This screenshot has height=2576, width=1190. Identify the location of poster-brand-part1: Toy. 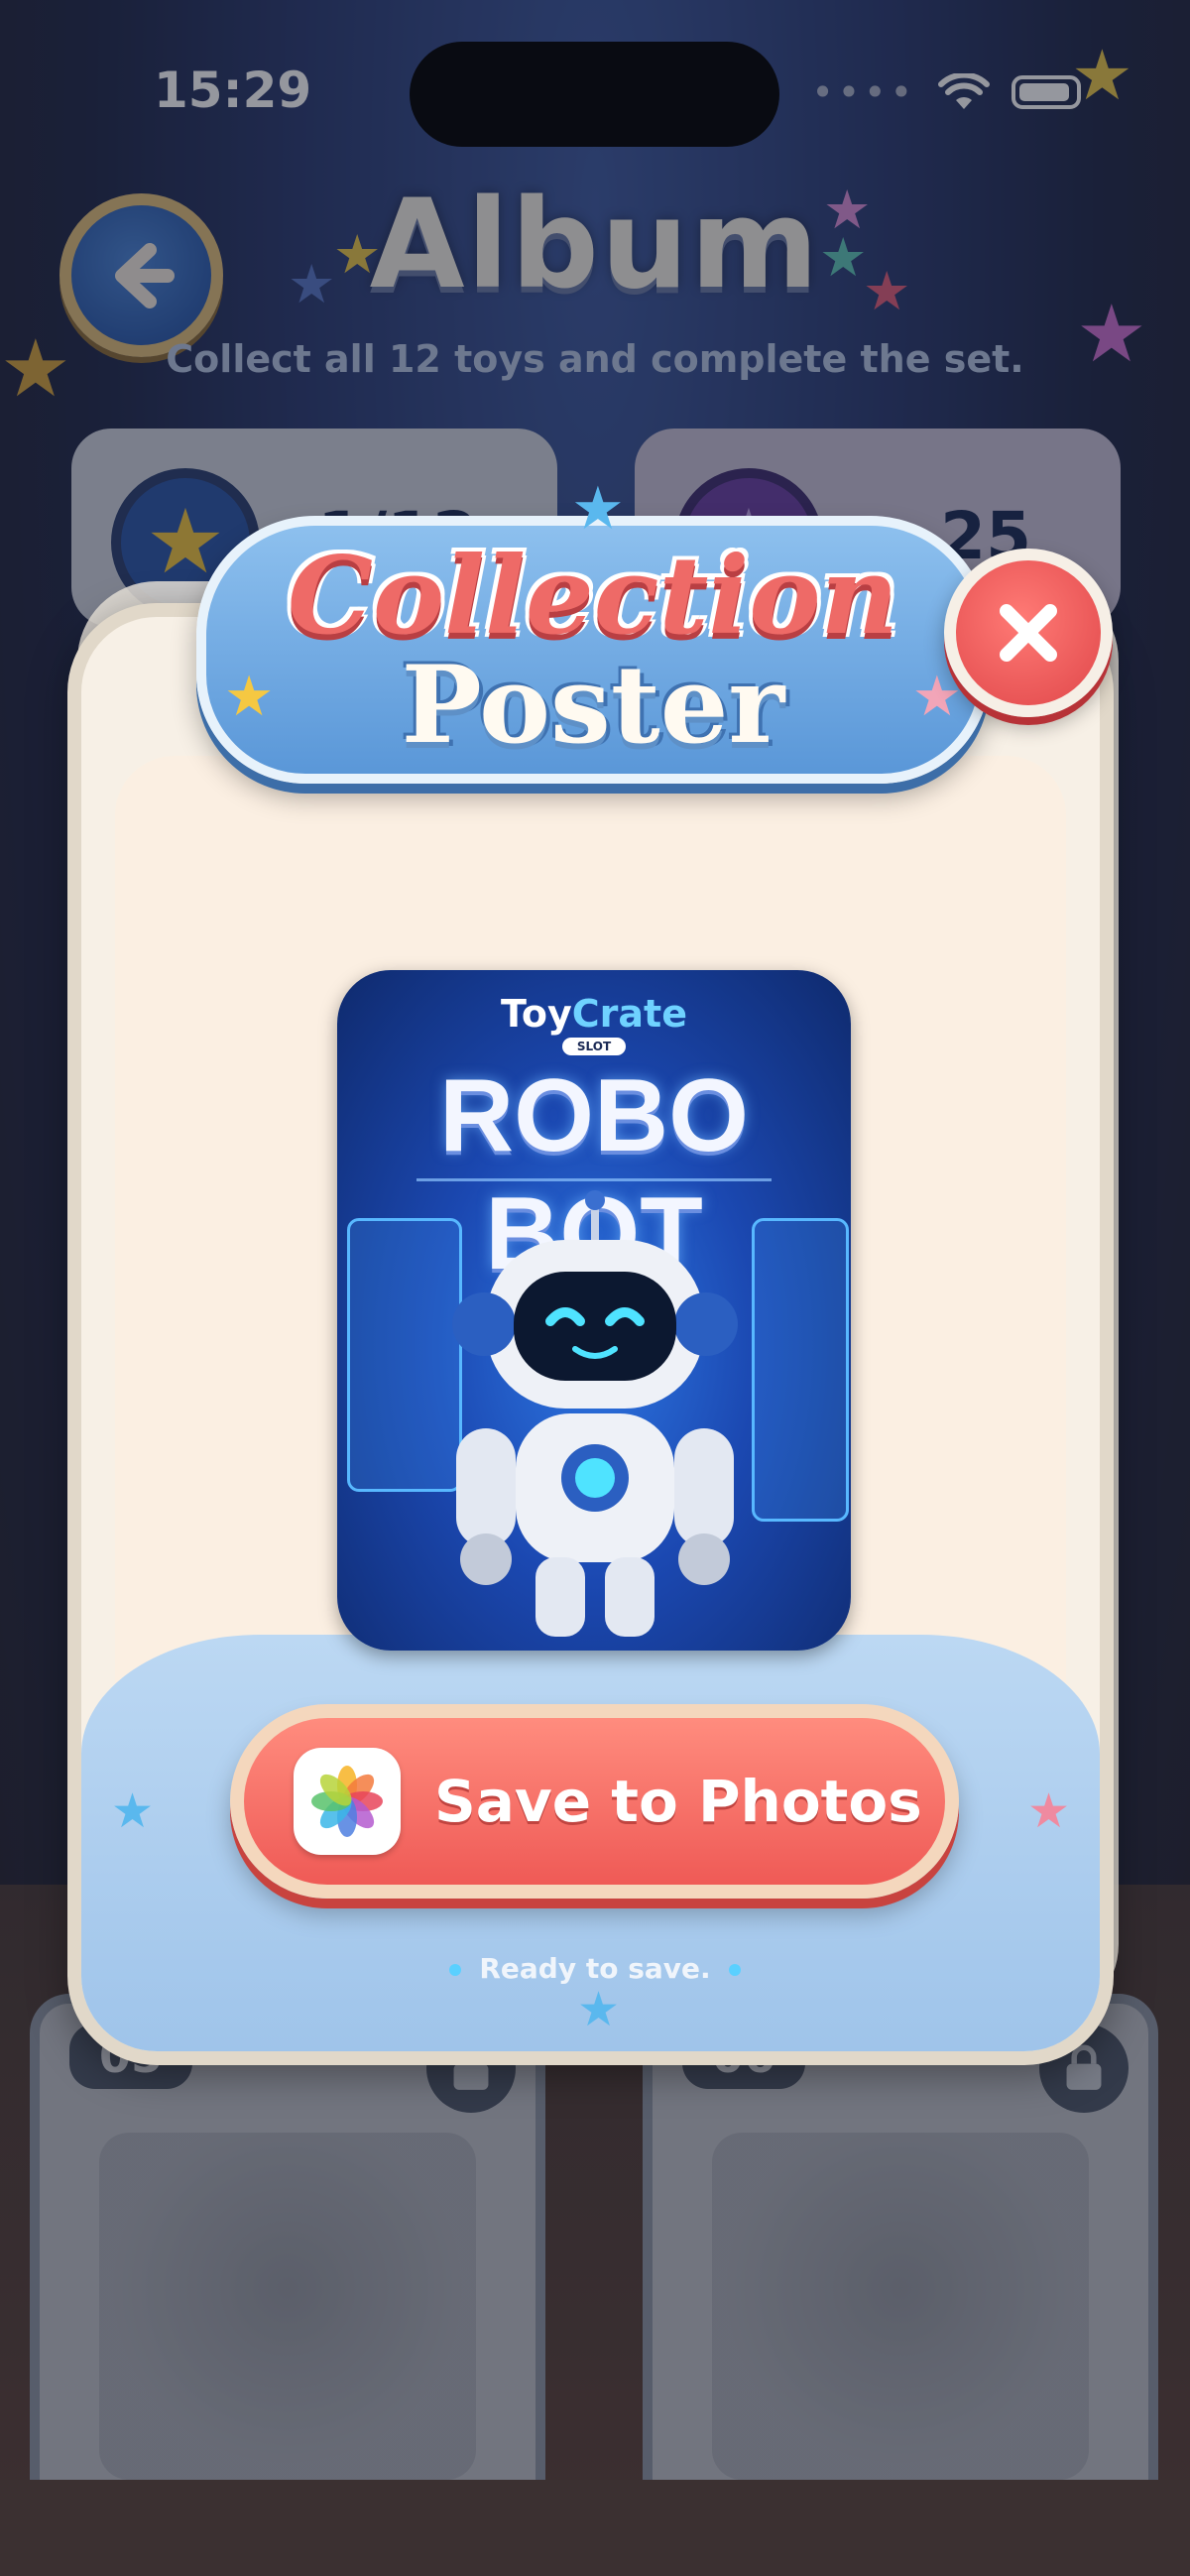
(536, 1014).